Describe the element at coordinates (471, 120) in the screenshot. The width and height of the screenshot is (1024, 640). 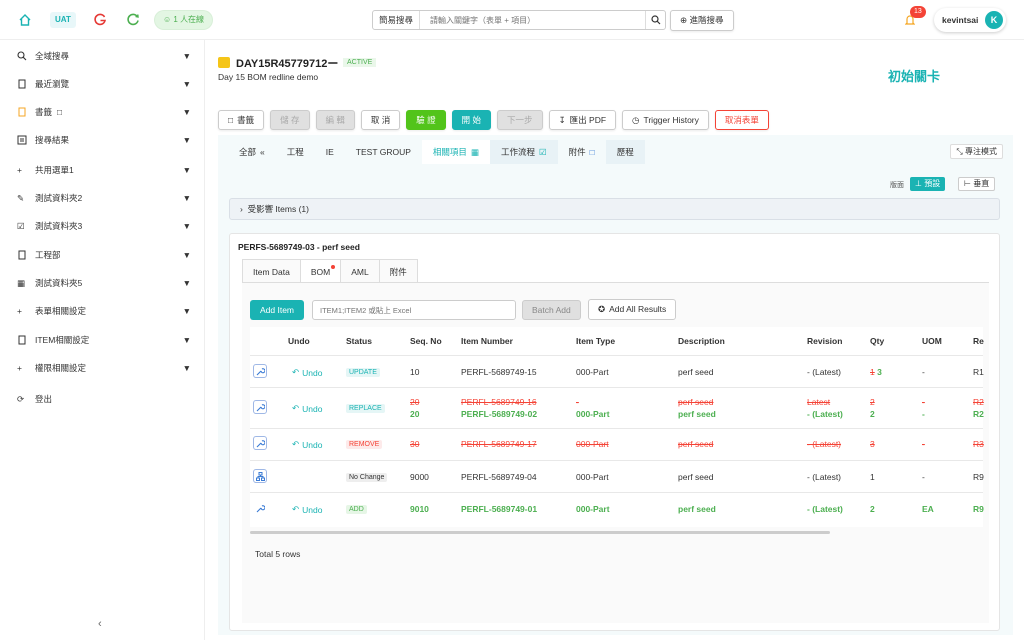
I see `start-button: 開 始` at that location.